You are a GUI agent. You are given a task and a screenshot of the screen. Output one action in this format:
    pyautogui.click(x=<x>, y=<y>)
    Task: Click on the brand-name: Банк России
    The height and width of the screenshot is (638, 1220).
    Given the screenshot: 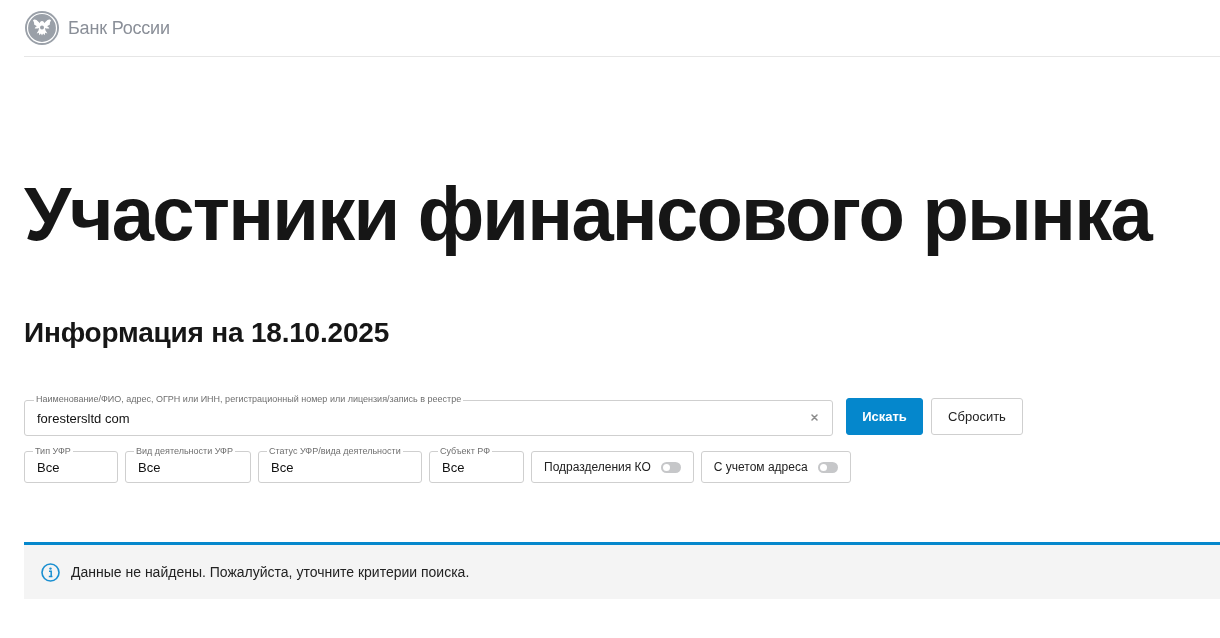 What is the action you would take?
    pyautogui.click(x=119, y=28)
    